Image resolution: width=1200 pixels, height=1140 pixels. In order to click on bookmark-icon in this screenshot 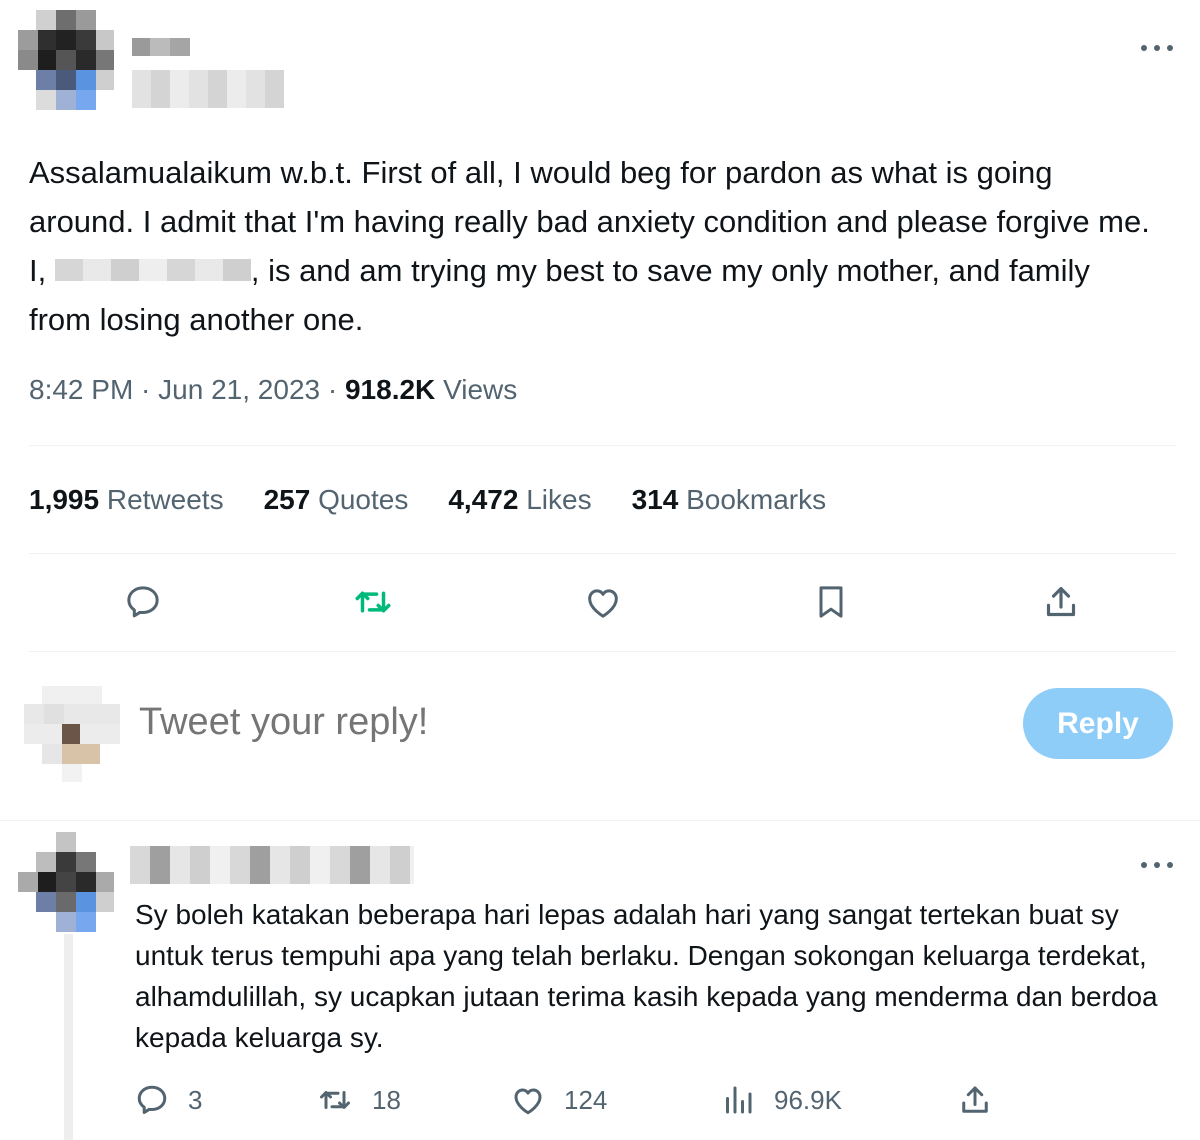, I will do `click(831, 602)`.